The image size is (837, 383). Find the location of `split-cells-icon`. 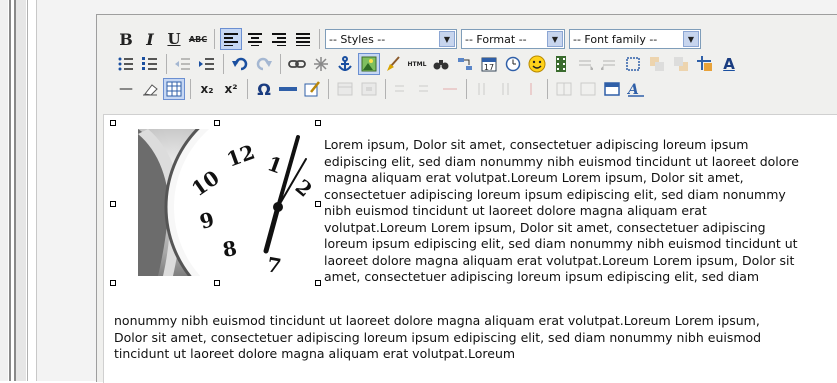

split-cells-icon is located at coordinates (564, 89).